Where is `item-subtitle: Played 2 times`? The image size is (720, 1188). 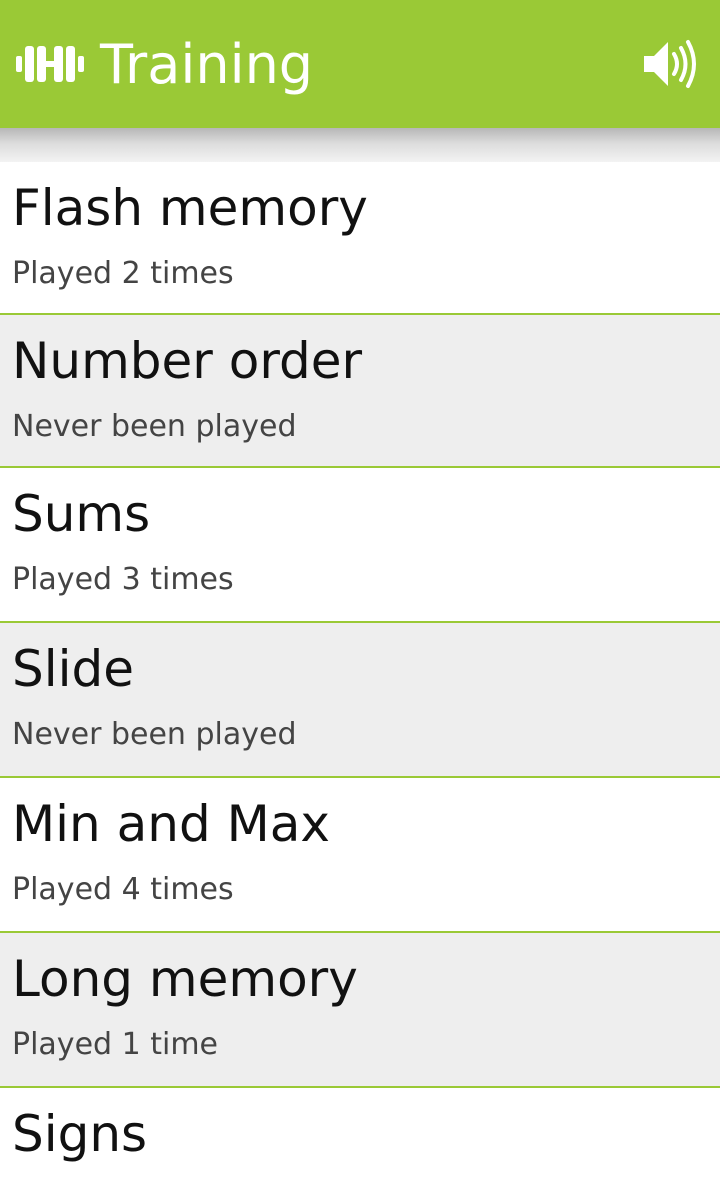
item-subtitle: Played 2 times is located at coordinates (123, 273).